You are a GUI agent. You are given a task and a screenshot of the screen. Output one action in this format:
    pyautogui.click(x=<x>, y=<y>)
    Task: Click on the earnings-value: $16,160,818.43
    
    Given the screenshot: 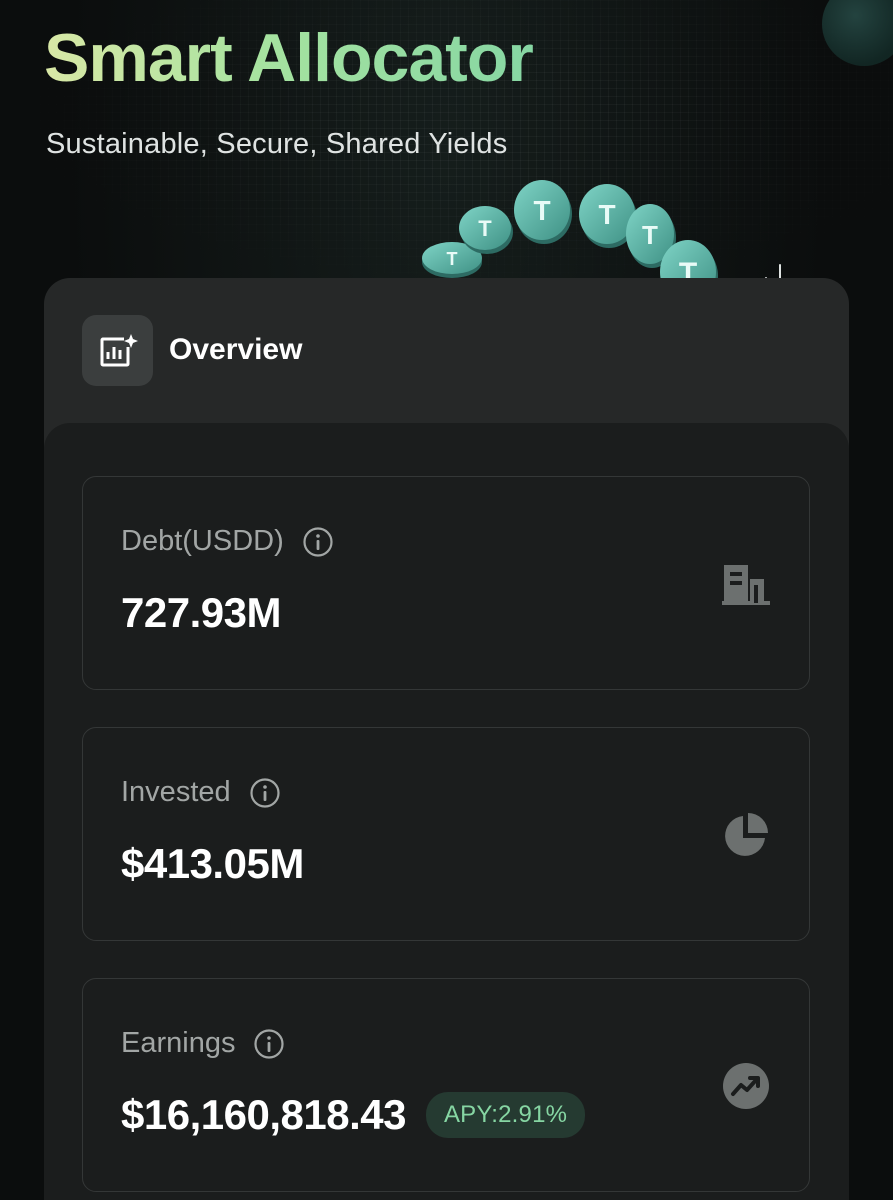 What is the action you would take?
    pyautogui.click(x=263, y=1114)
    